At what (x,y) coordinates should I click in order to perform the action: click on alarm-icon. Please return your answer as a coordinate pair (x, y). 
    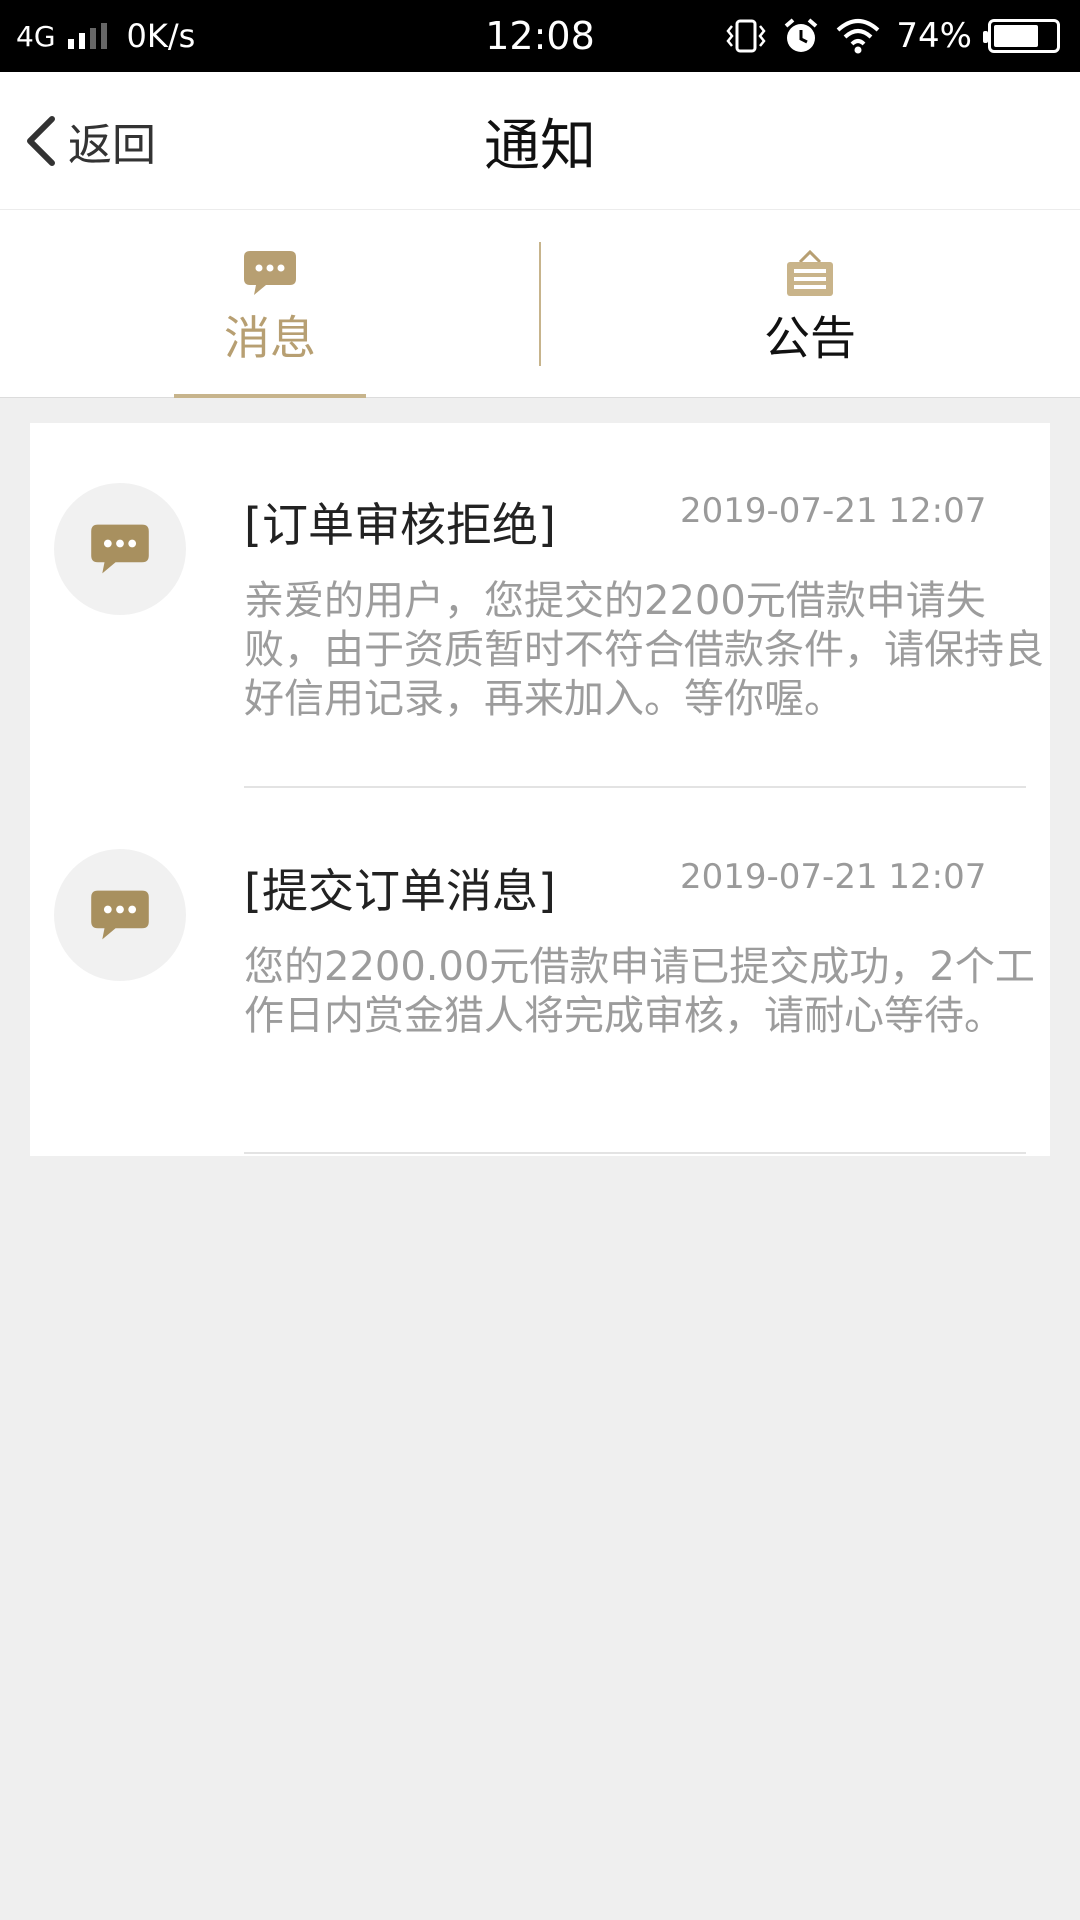
    Looking at the image, I should click on (801, 35).